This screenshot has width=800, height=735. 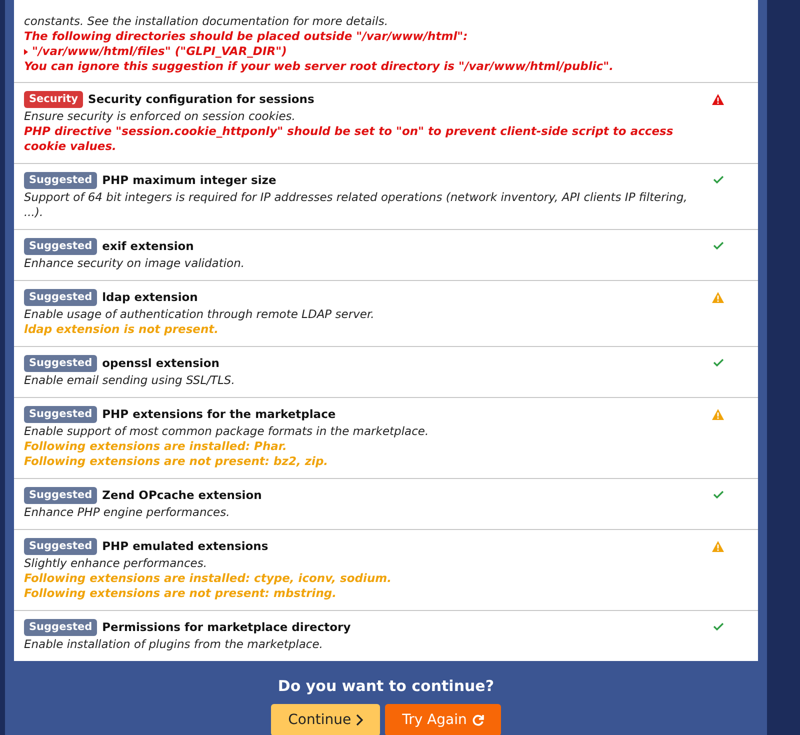 What do you see at coordinates (181, 593) in the screenshot?
I see `check-message: Following extensions are not present: mbstring.` at bounding box center [181, 593].